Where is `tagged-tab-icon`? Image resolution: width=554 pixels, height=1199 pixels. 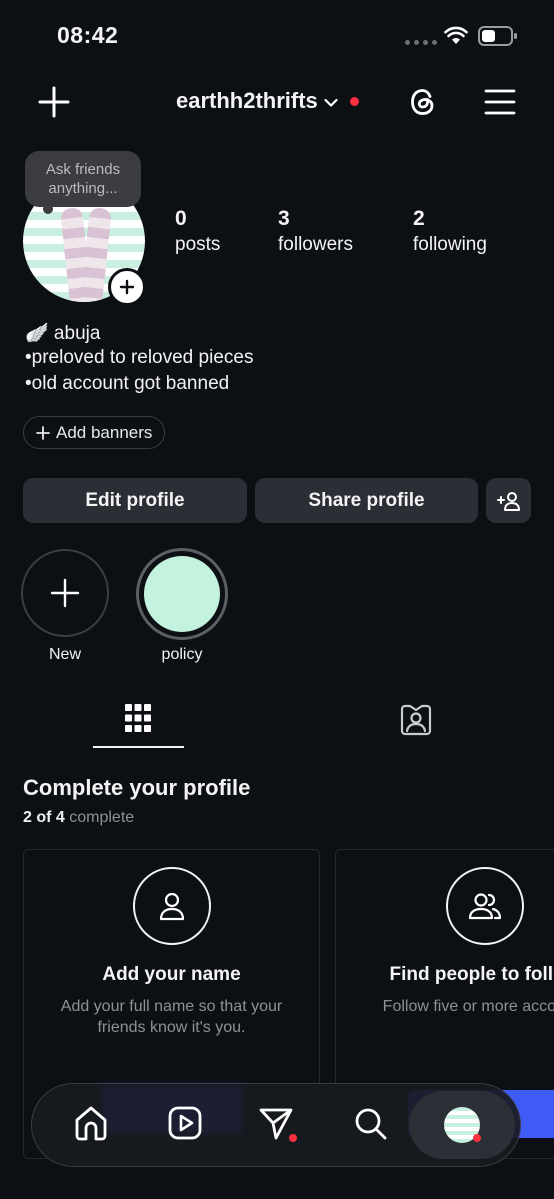
tagged-tab-icon is located at coordinates (416, 720).